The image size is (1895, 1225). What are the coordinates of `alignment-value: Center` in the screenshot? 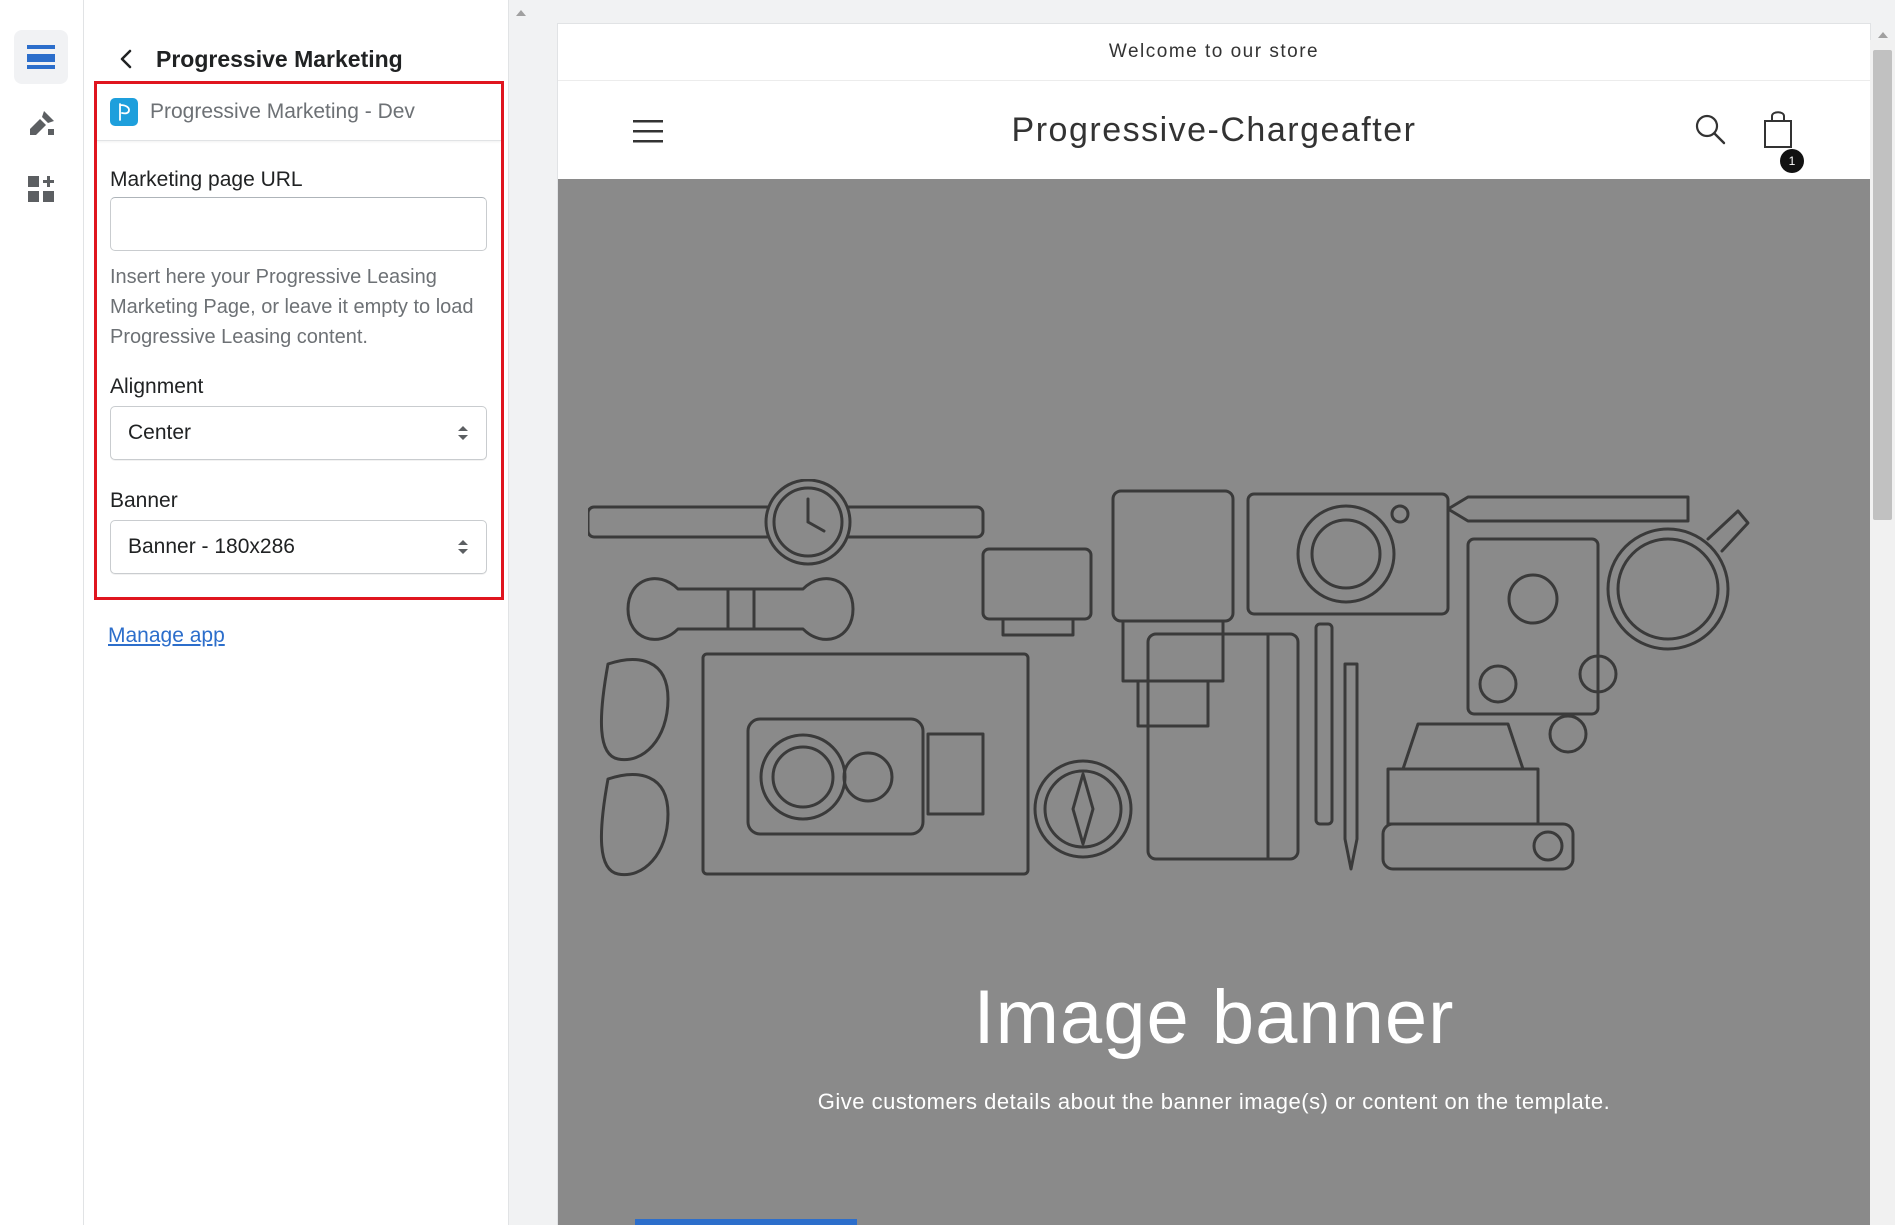 It's located at (160, 432).